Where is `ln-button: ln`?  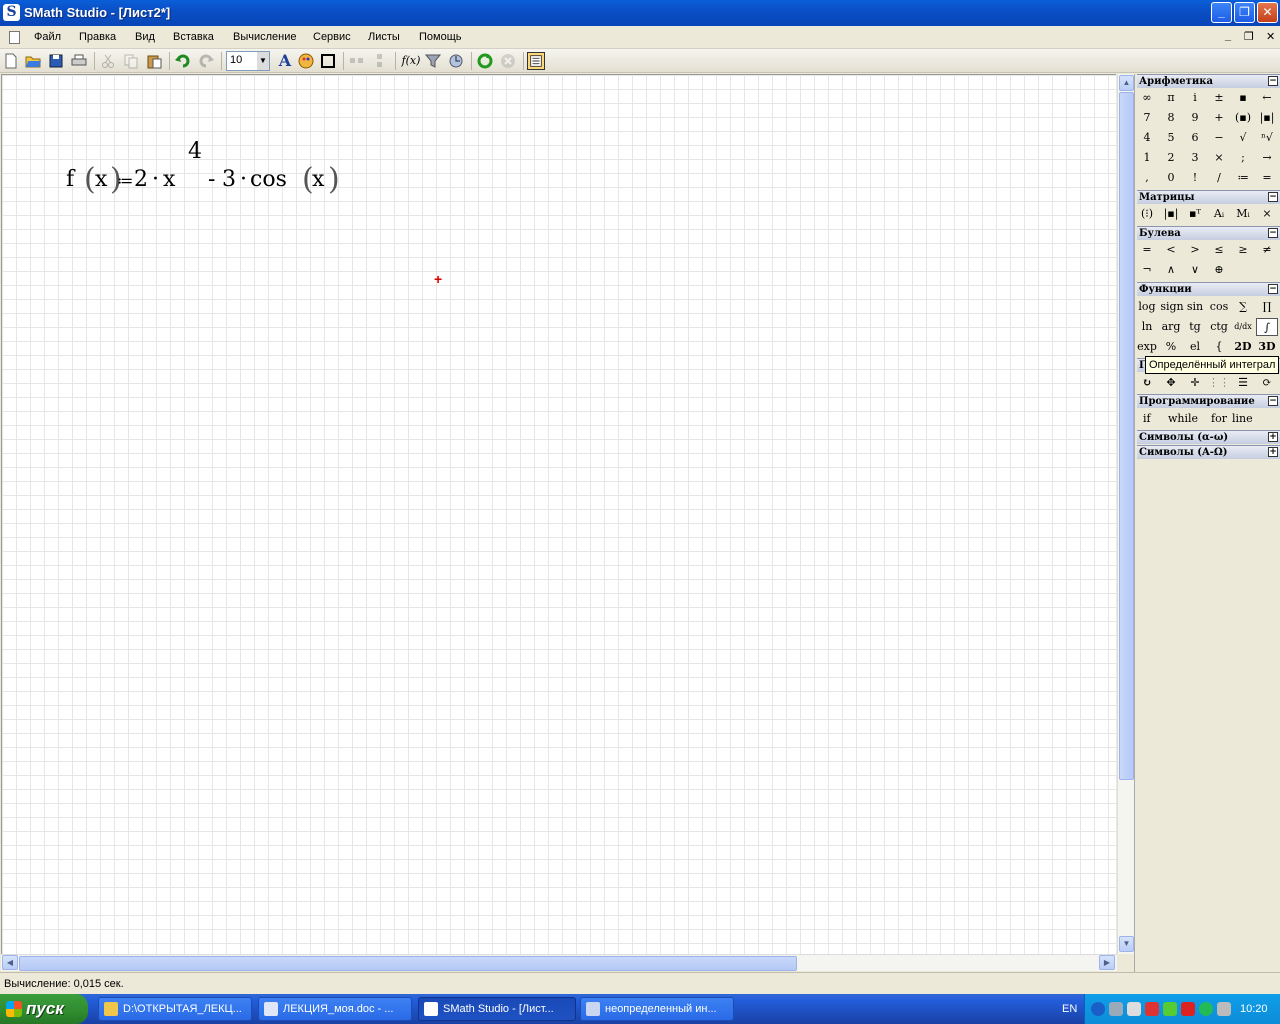
ln-button: ln is located at coordinates (1147, 327).